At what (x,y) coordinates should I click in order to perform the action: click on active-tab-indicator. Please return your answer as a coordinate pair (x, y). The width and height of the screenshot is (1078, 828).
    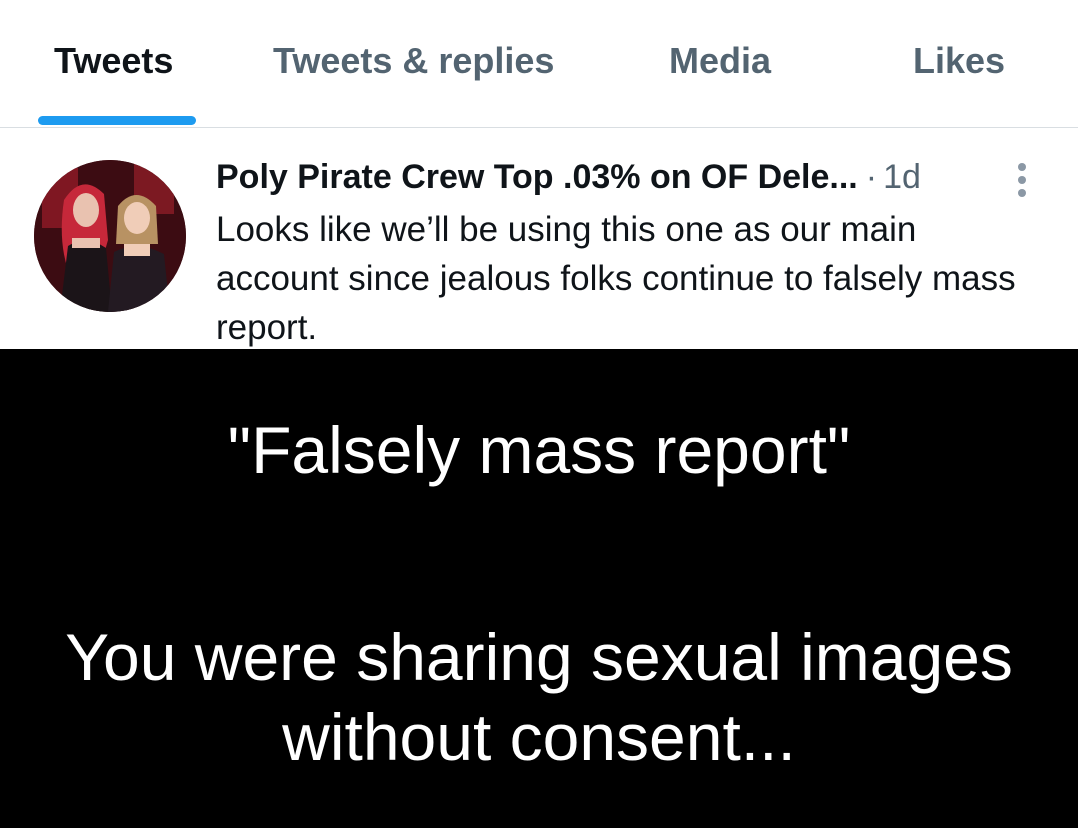
    Looking at the image, I should click on (117, 120).